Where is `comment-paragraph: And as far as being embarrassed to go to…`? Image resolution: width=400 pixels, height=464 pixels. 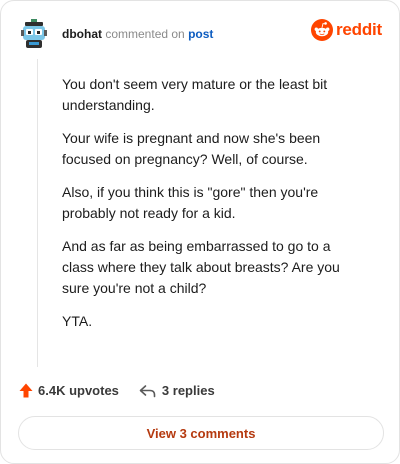 comment-paragraph: And as far as being embarrassed to go to… is located at coordinates (201, 267).